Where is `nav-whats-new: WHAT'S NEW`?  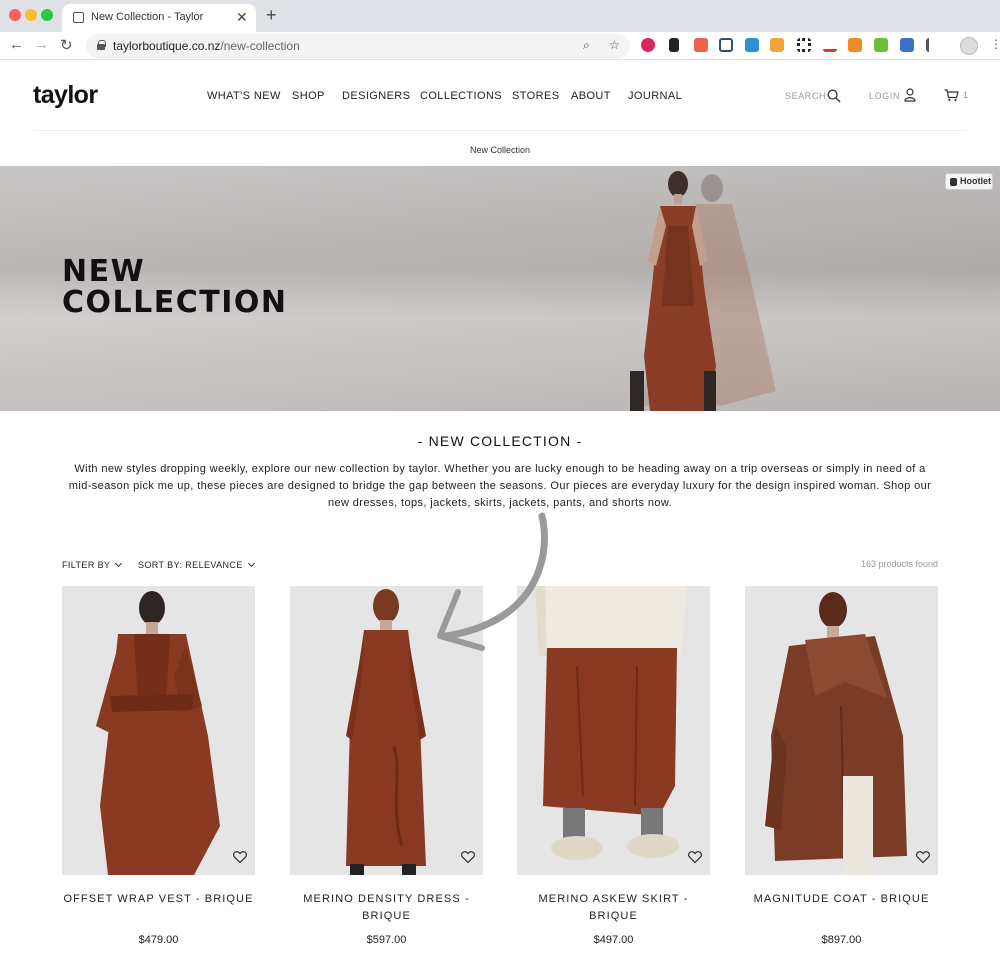
nav-whats-new: WHAT'S NEW is located at coordinates (244, 96).